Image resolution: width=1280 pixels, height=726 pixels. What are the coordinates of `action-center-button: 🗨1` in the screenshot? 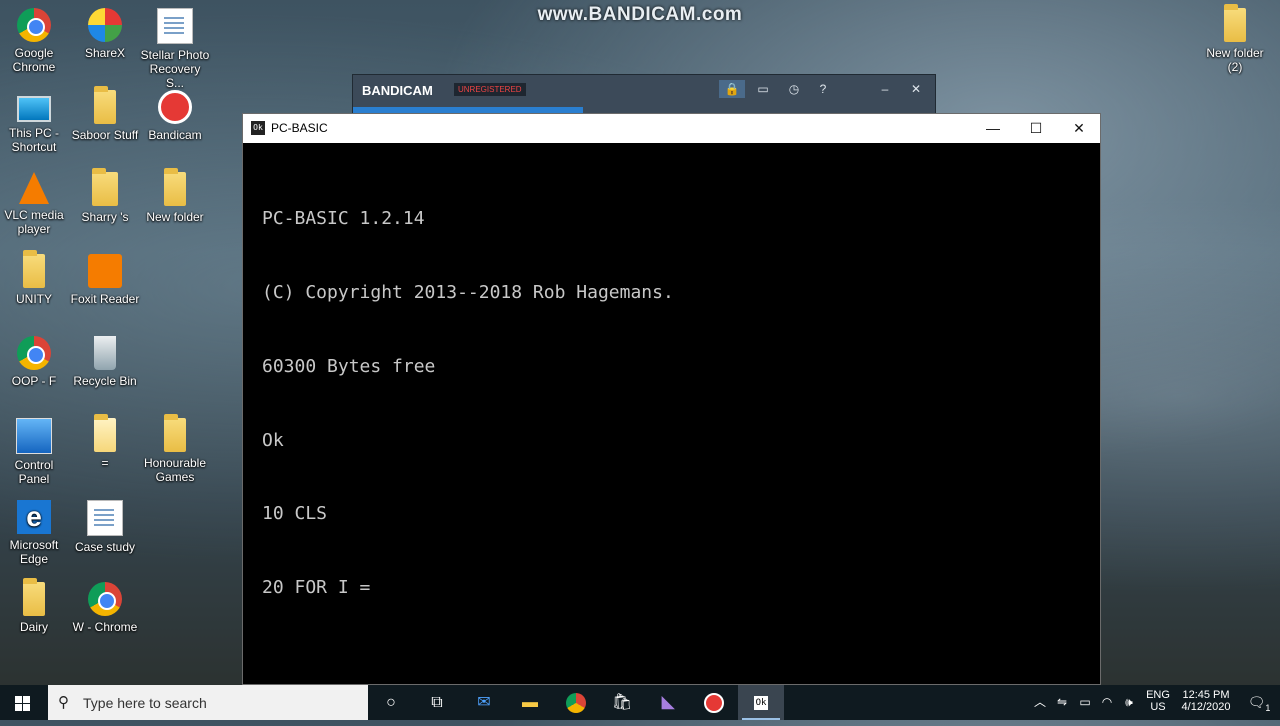 It's located at (1259, 702).